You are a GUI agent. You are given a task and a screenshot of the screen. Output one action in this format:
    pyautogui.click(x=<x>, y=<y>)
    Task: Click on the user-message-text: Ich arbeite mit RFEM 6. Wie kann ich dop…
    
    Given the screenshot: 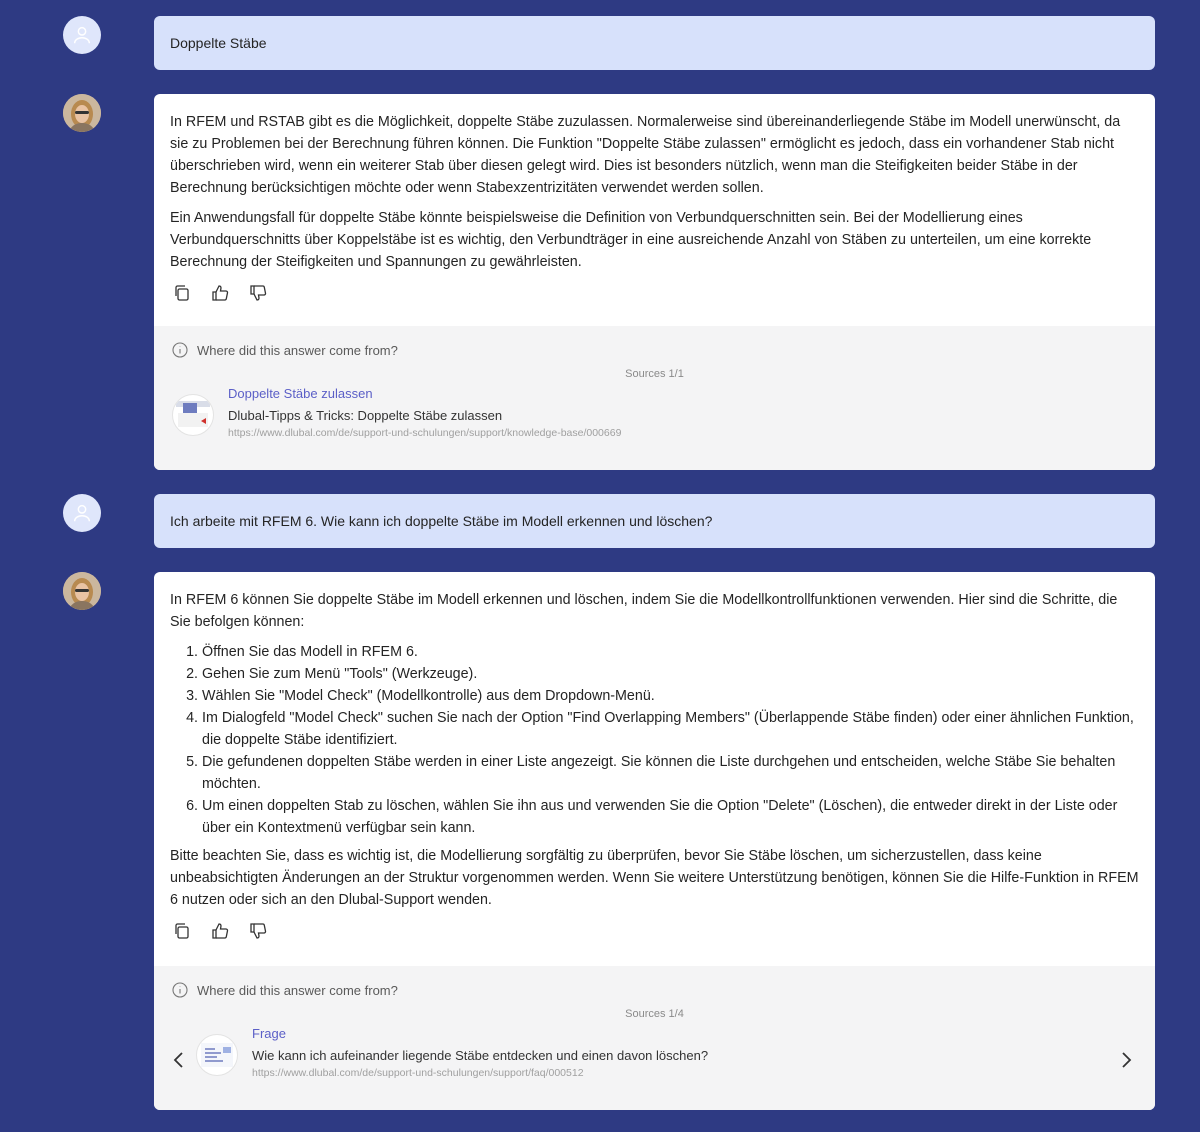 What is the action you would take?
    pyautogui.click(x=441, y=521)
    